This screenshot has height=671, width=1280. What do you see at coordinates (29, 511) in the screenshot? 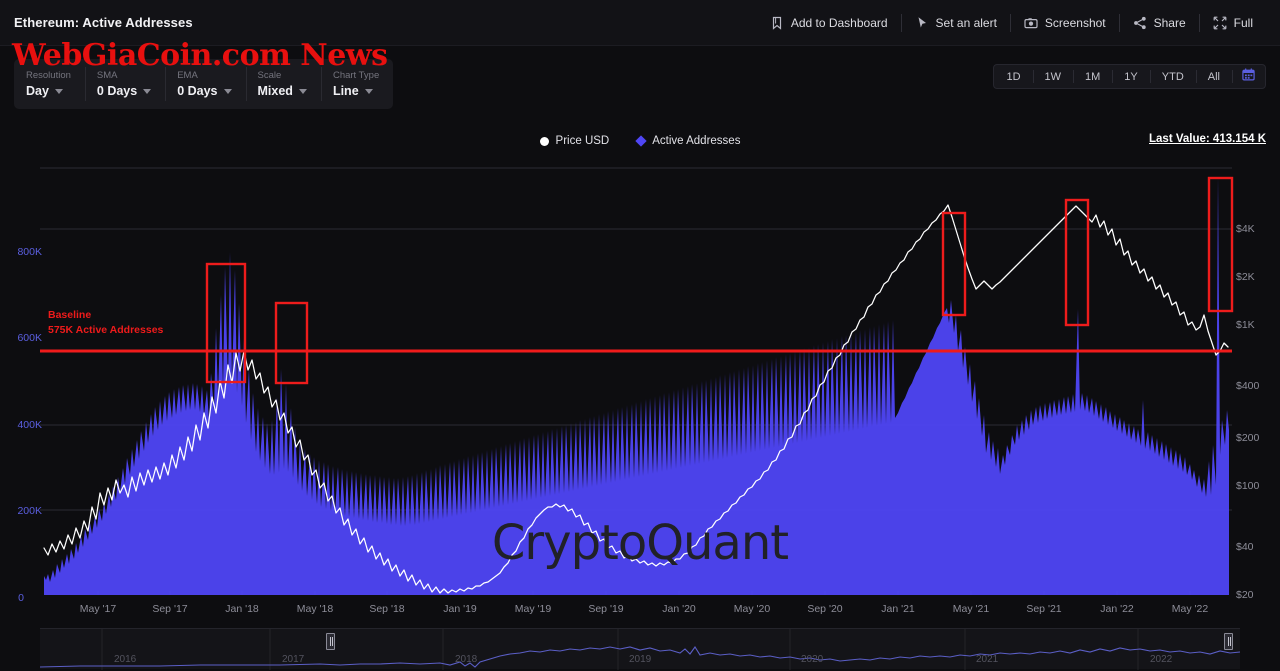
I see `y-left-tick-200k: 200K` at bounding box center [29, 511].